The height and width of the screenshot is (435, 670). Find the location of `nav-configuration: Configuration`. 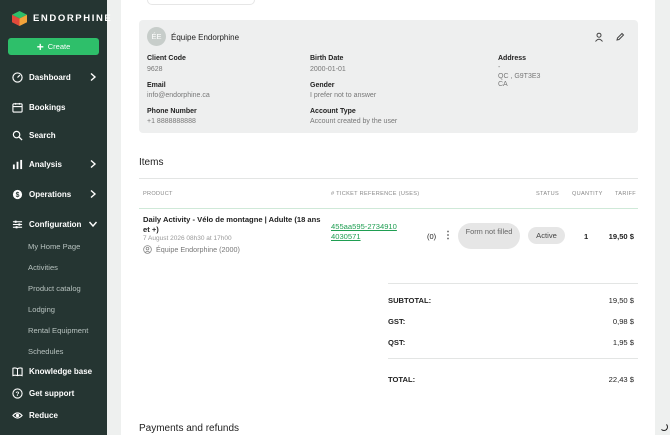

nav-configuration: Configuration is located at coordinates (56, 224).